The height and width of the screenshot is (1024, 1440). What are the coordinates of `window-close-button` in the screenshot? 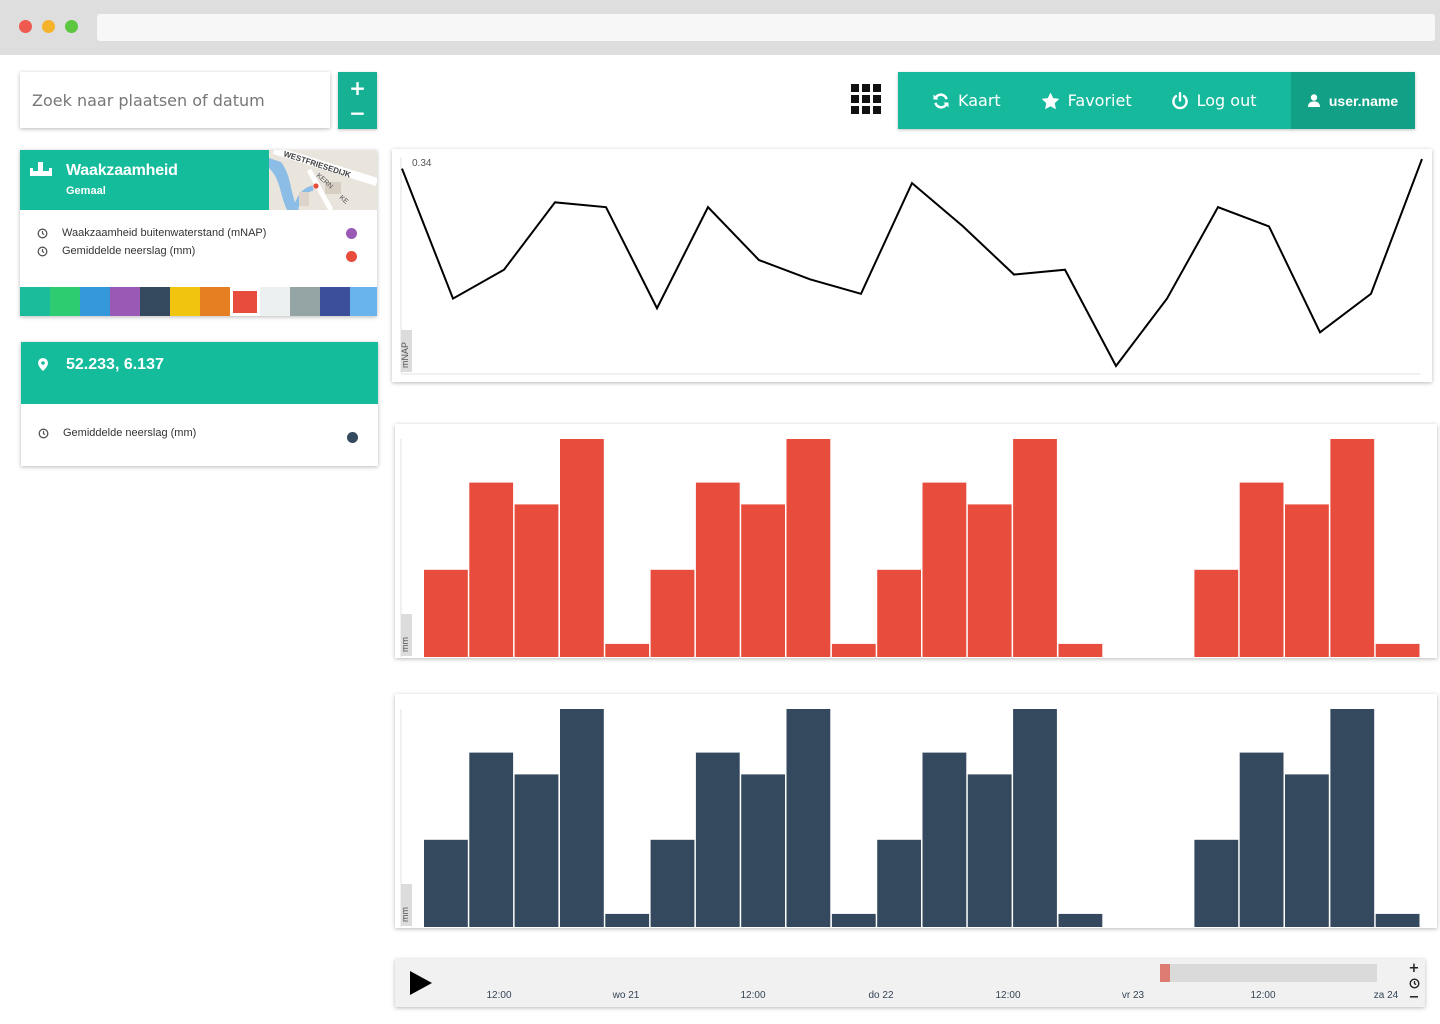 It's located at (25, 26).